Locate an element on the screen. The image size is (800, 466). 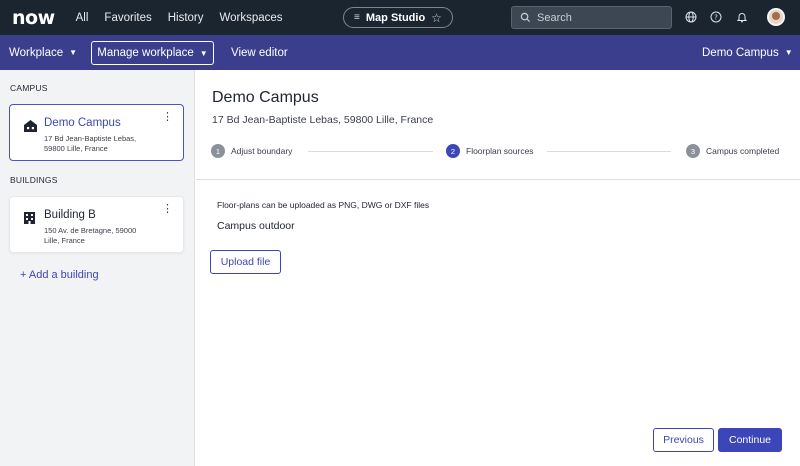
help-icon: ? is located at coordinates (716, 17).